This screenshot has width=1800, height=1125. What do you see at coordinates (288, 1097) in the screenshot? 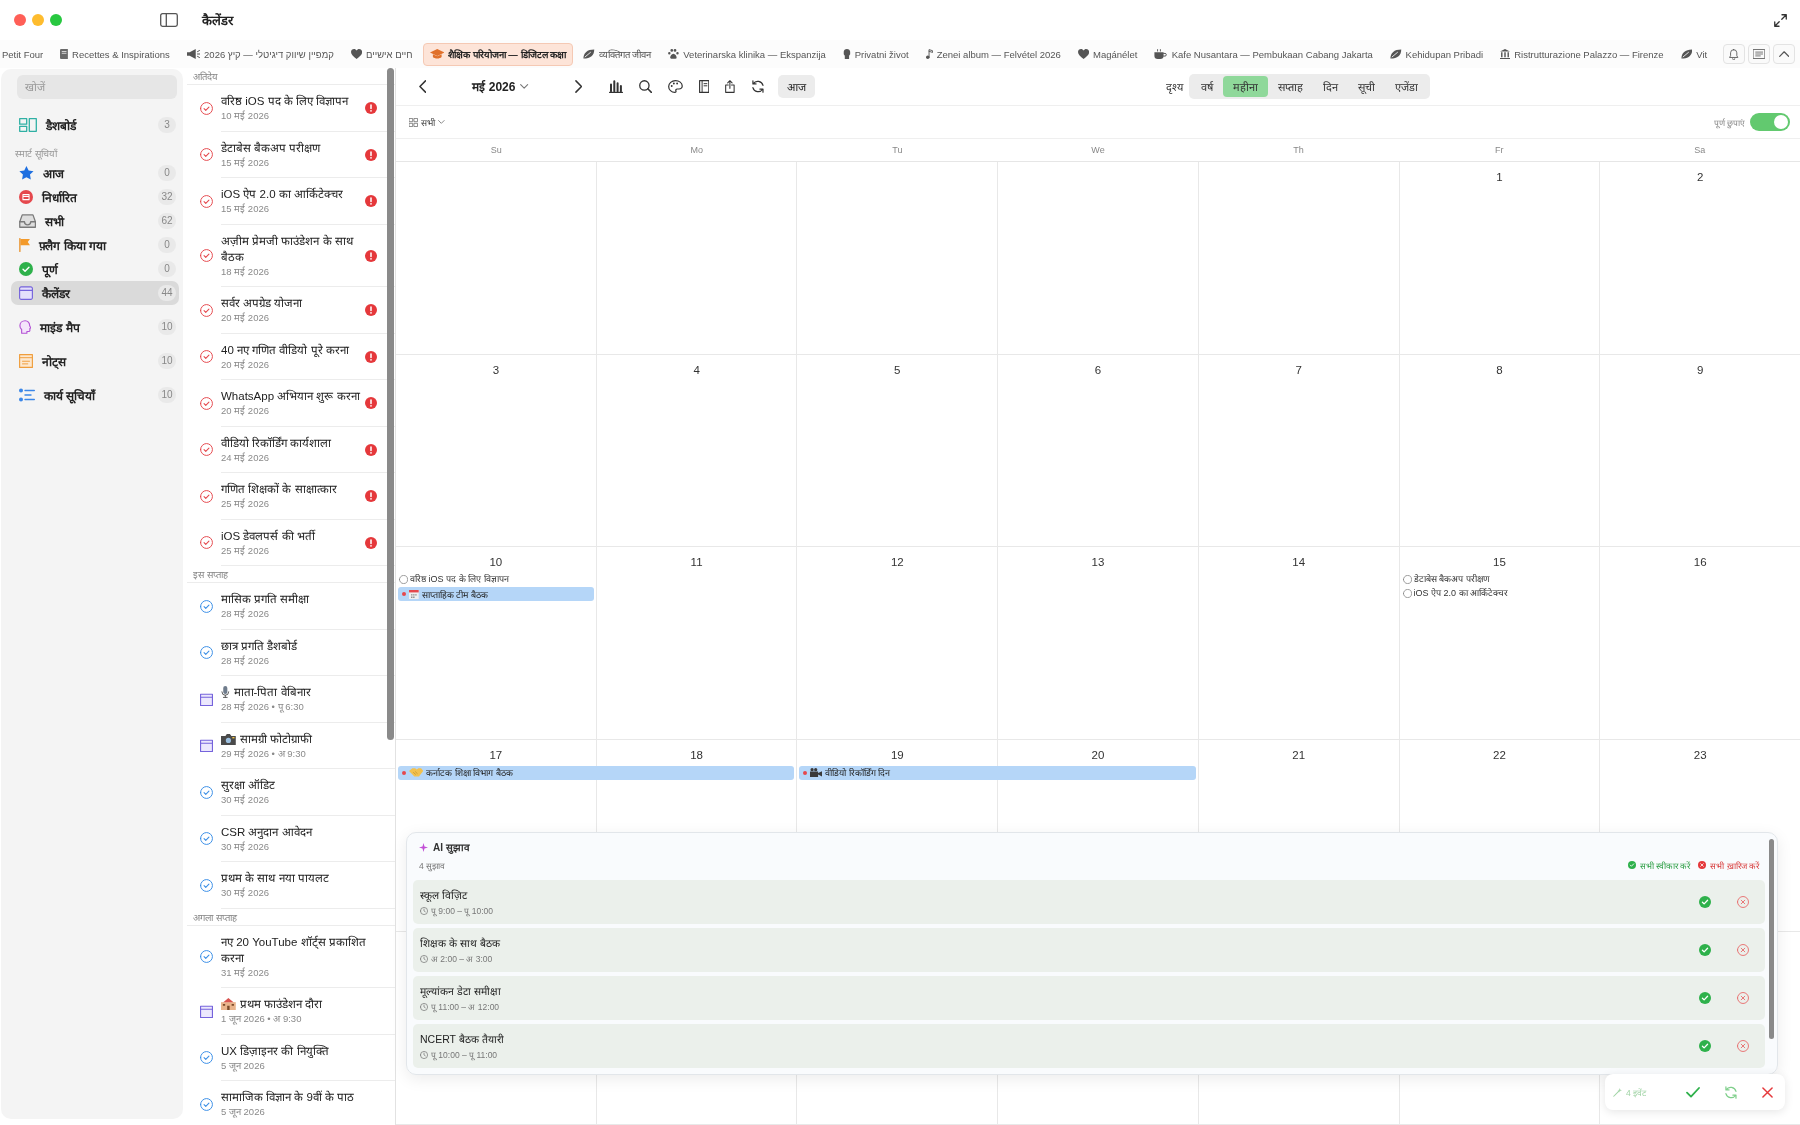
I see `task-title: सामाजिक विज्ञान के 9वीं के पाठ` at bounding box center [288, 1097].